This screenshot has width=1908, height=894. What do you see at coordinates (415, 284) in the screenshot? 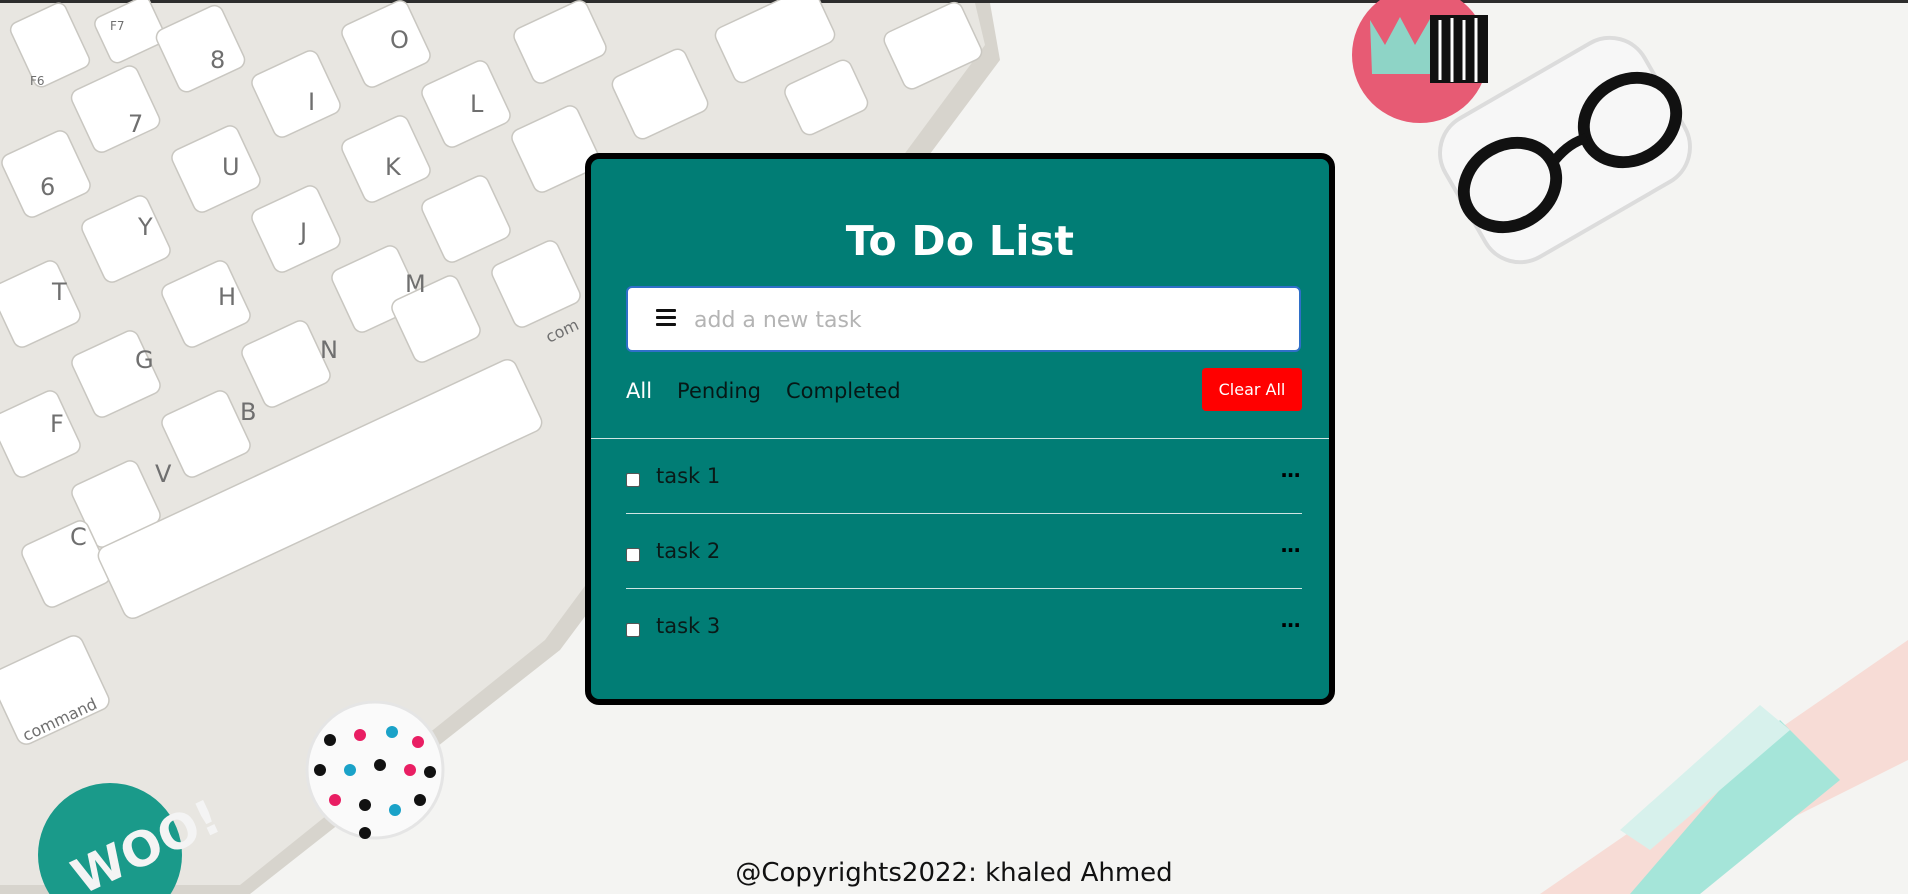
I see `svg-text: M` at bounding box center [415, 284].